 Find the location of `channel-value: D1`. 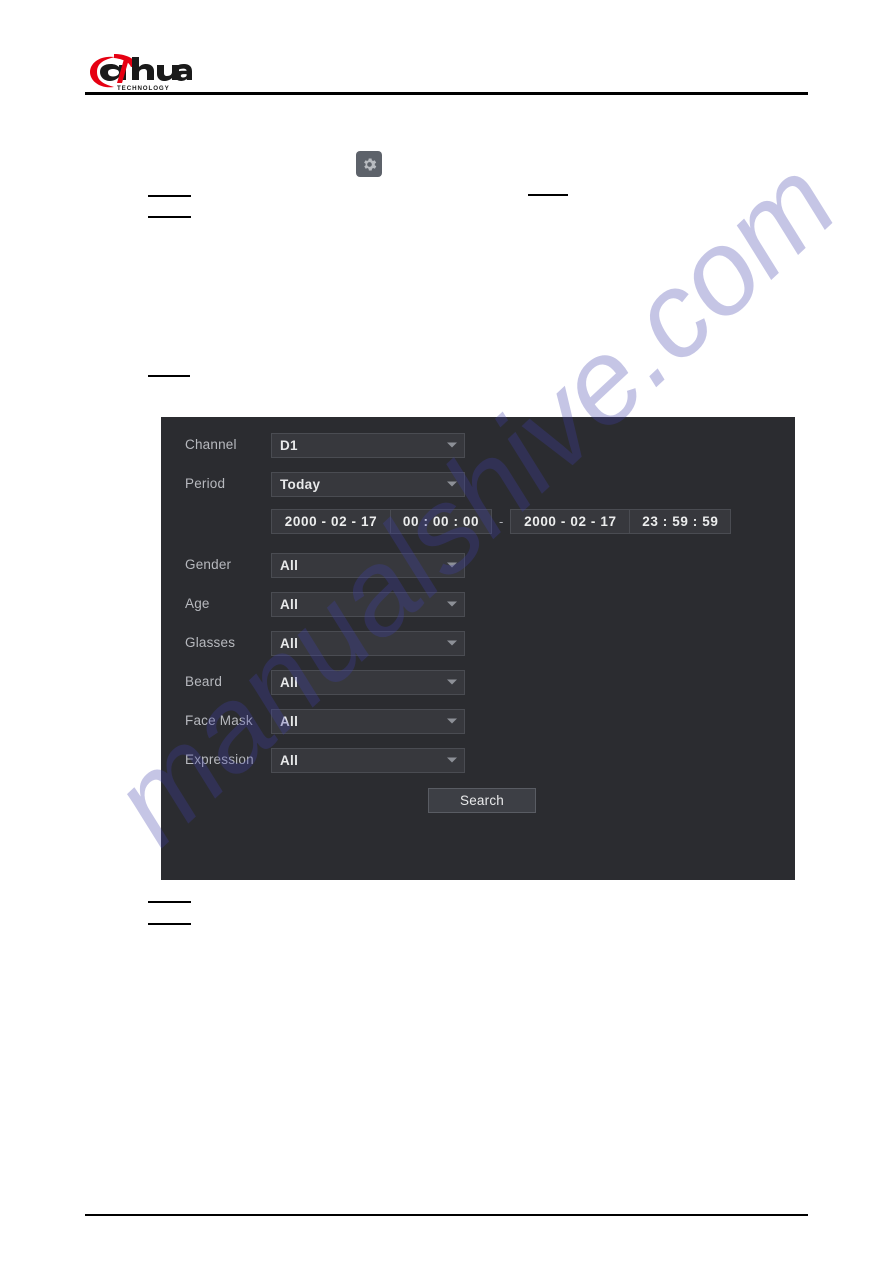

channel-value: D1 is located at coordinates (289, 445).